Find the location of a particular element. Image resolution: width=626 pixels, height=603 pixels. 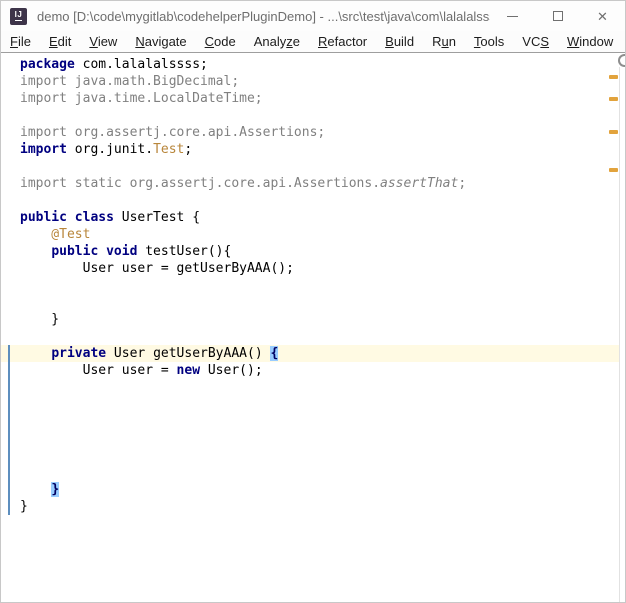

code-token: org.junit. is located at coordinates (110, 149).